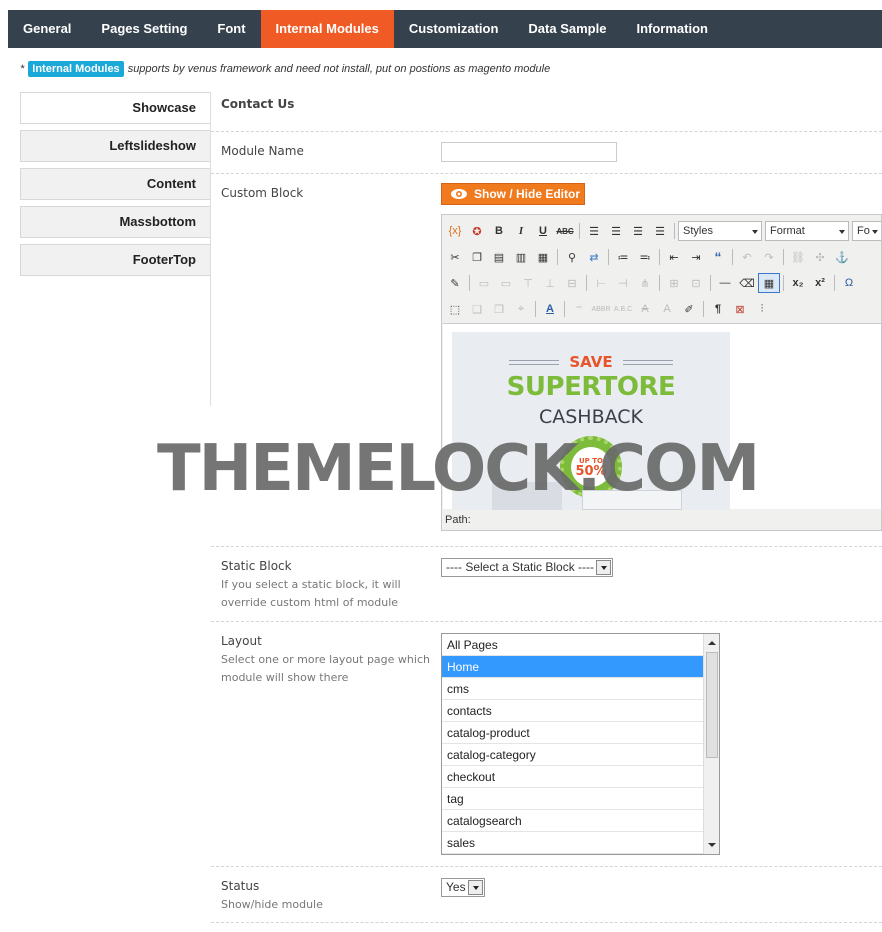 The height and width of the screenshot is (932, 882). Describe the element at coordinates (572, 799) in the screenshot. I see `layout-option-tag: tag` at that location.